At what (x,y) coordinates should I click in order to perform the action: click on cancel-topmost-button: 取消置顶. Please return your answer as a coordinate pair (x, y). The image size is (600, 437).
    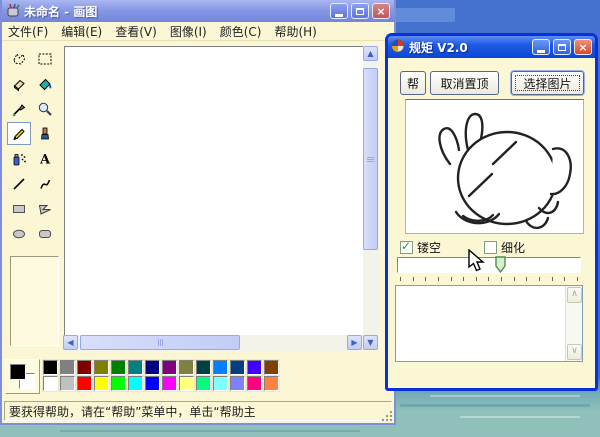
    Looking at the image, I should click on (464, 83).